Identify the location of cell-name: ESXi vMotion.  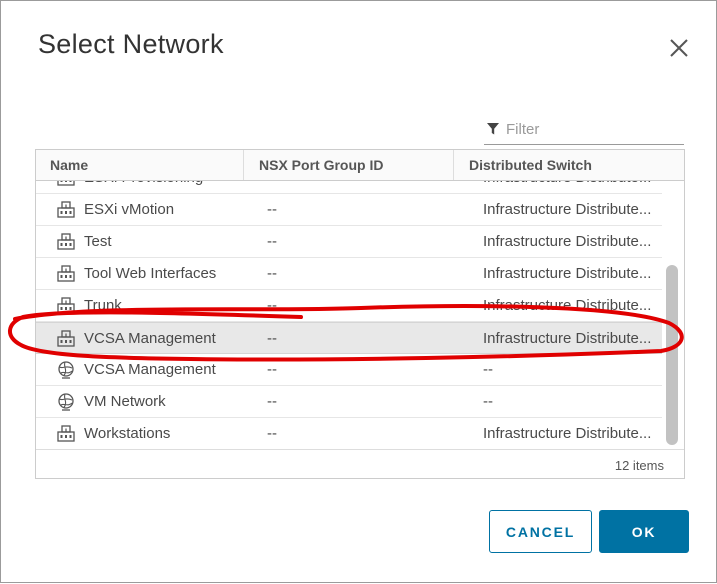
(151, 209).